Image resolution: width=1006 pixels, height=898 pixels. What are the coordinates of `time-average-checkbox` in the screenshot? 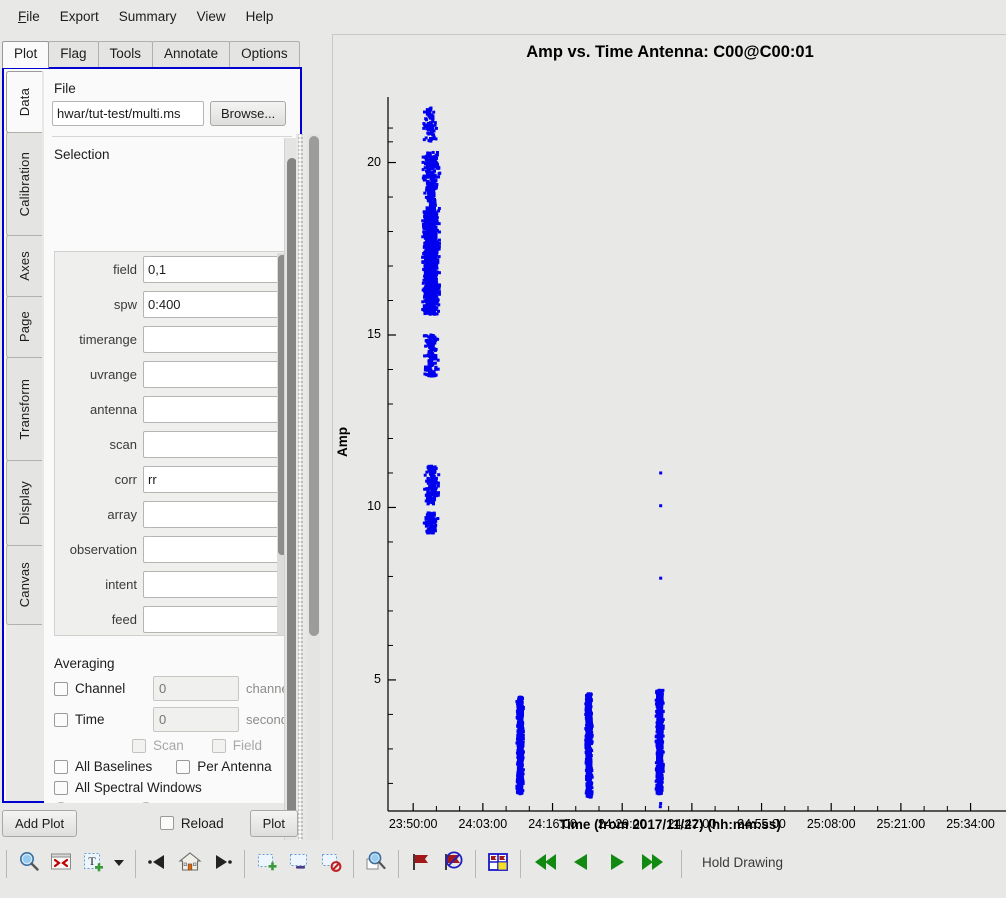 It's located at (61, 719).